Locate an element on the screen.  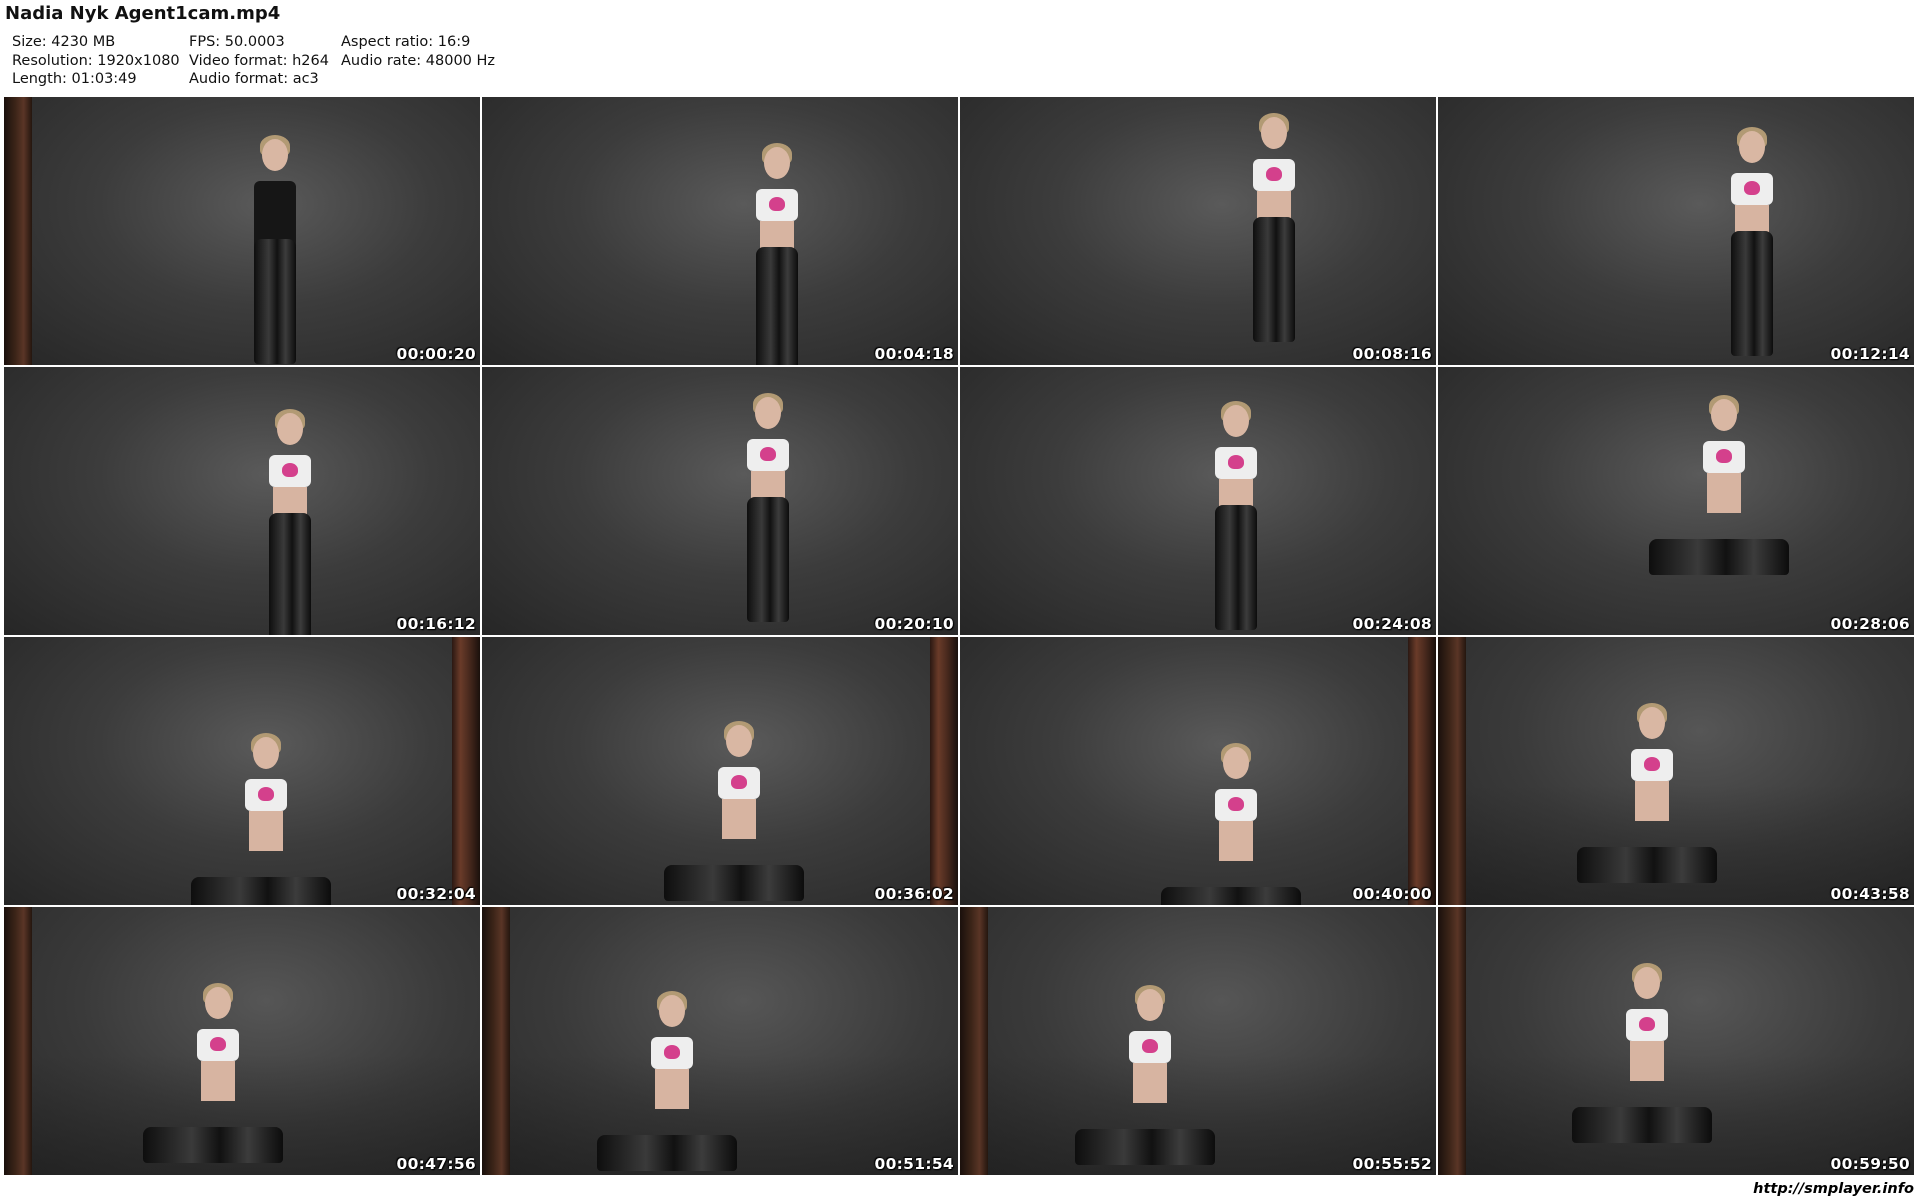
video-thumbnail: 00:04:18 is located at coordinates (720, 231).